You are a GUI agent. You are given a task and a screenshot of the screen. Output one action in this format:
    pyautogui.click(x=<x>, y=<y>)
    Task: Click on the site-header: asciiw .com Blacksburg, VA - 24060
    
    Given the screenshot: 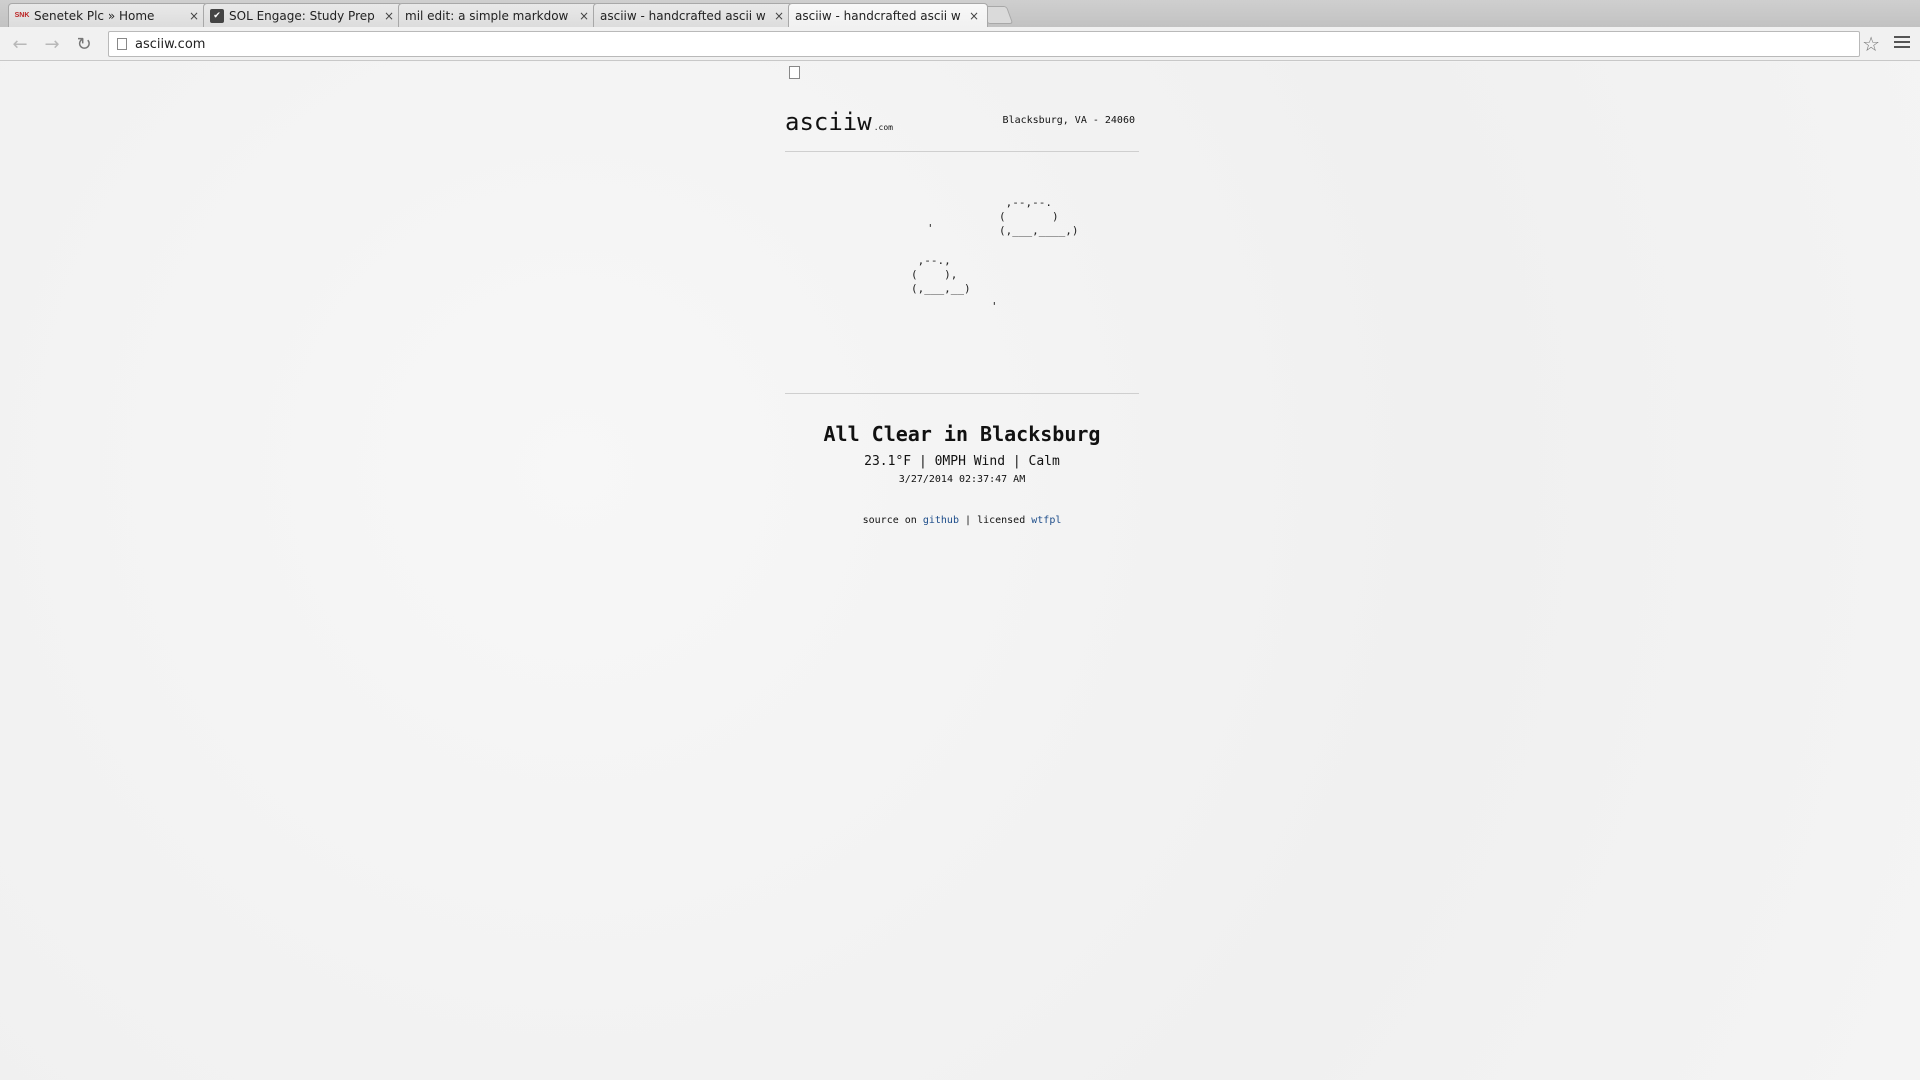 What is the action you would take?
    pyautogui.click(x=962, y=107)
    